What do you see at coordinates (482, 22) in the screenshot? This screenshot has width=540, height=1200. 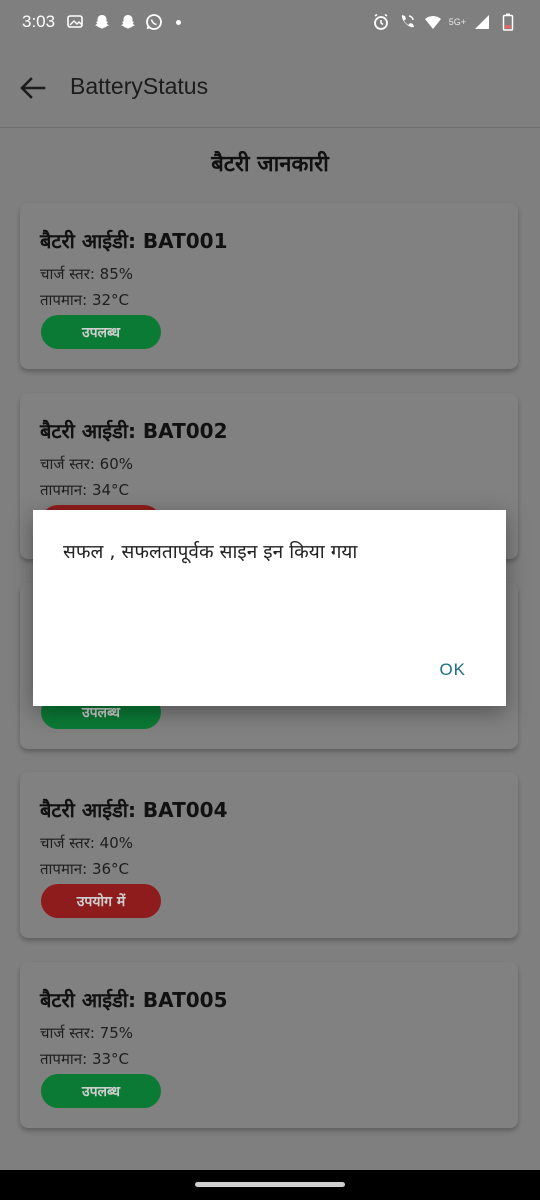 I see `signal-icon` at bounding box center [482, 22].